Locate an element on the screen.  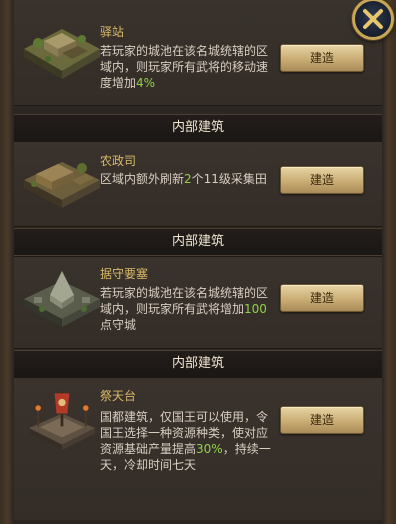
desc-value: 100 is located at coordinates (255, 309).